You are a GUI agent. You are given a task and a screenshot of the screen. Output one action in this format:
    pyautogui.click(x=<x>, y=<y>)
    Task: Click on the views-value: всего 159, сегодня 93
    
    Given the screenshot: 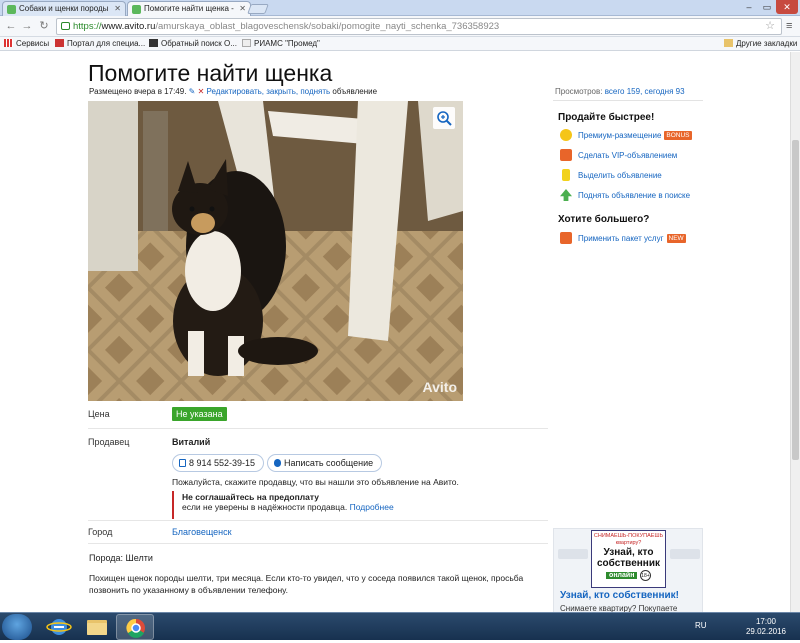 What is the action you would take?
    pyautogui.click(x=645, y=91)
    